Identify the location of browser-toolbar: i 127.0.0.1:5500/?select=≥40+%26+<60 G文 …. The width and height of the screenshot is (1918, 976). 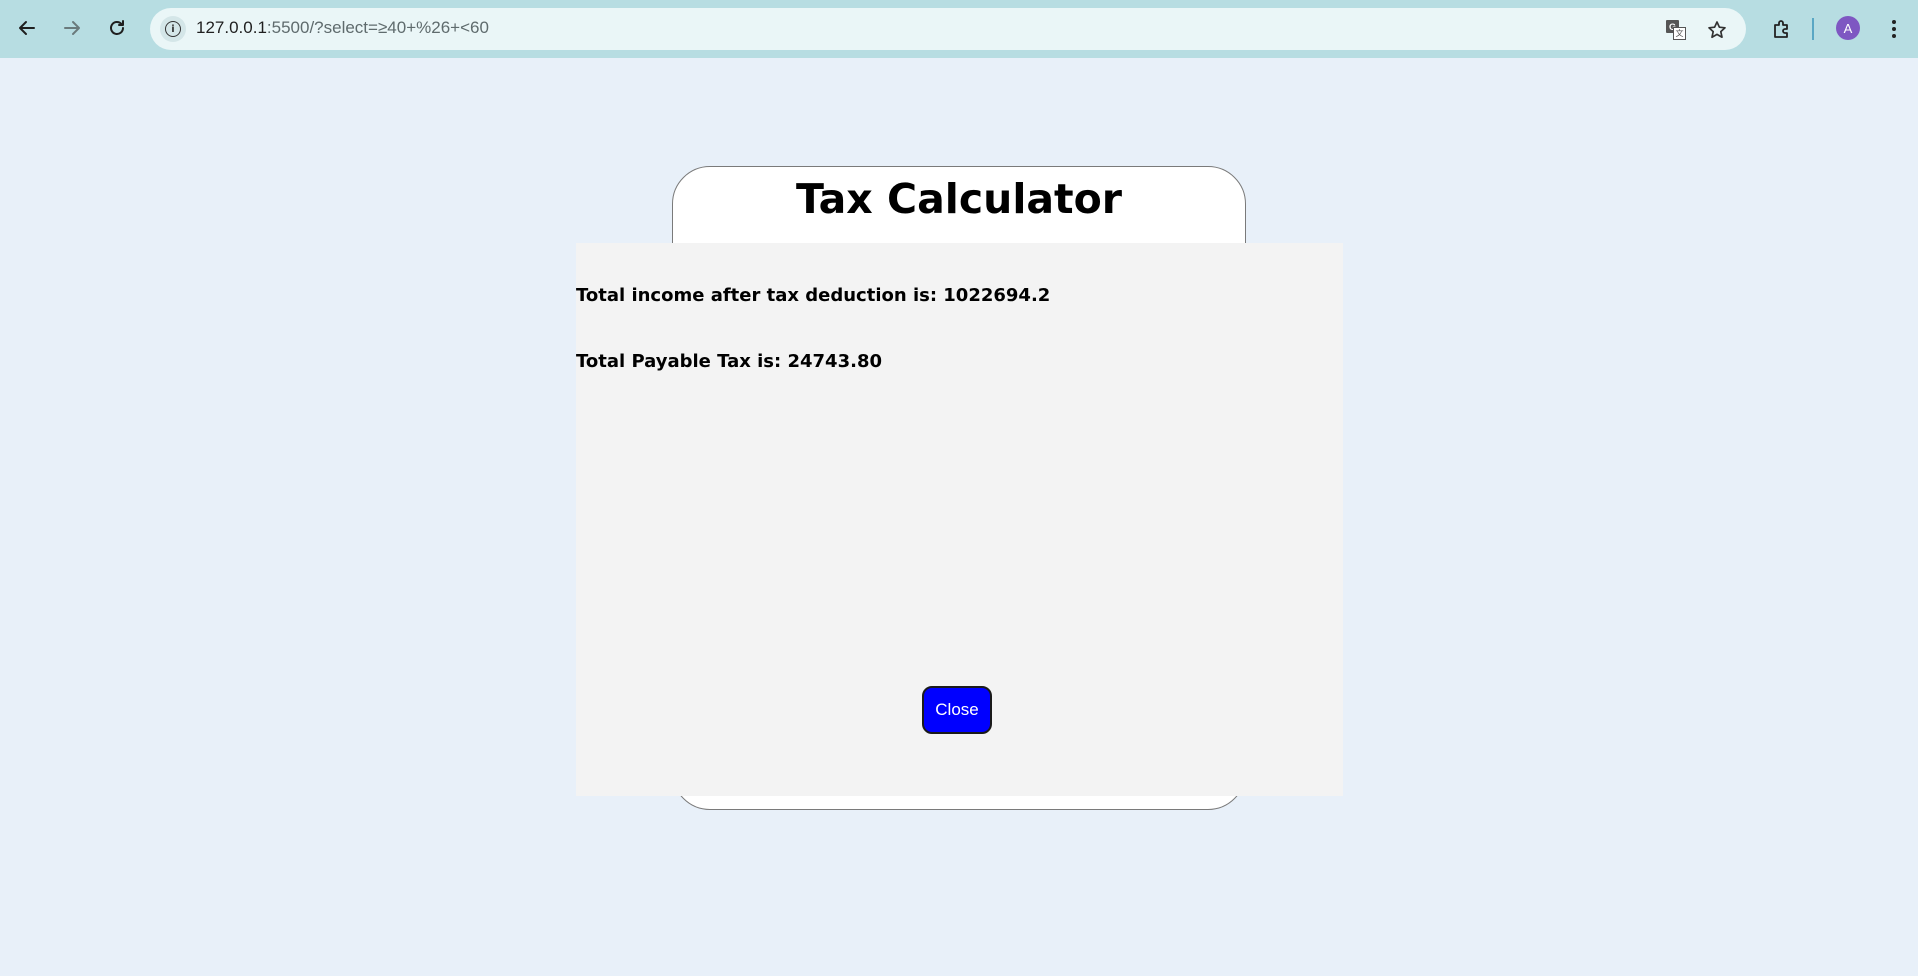
(959, 29).